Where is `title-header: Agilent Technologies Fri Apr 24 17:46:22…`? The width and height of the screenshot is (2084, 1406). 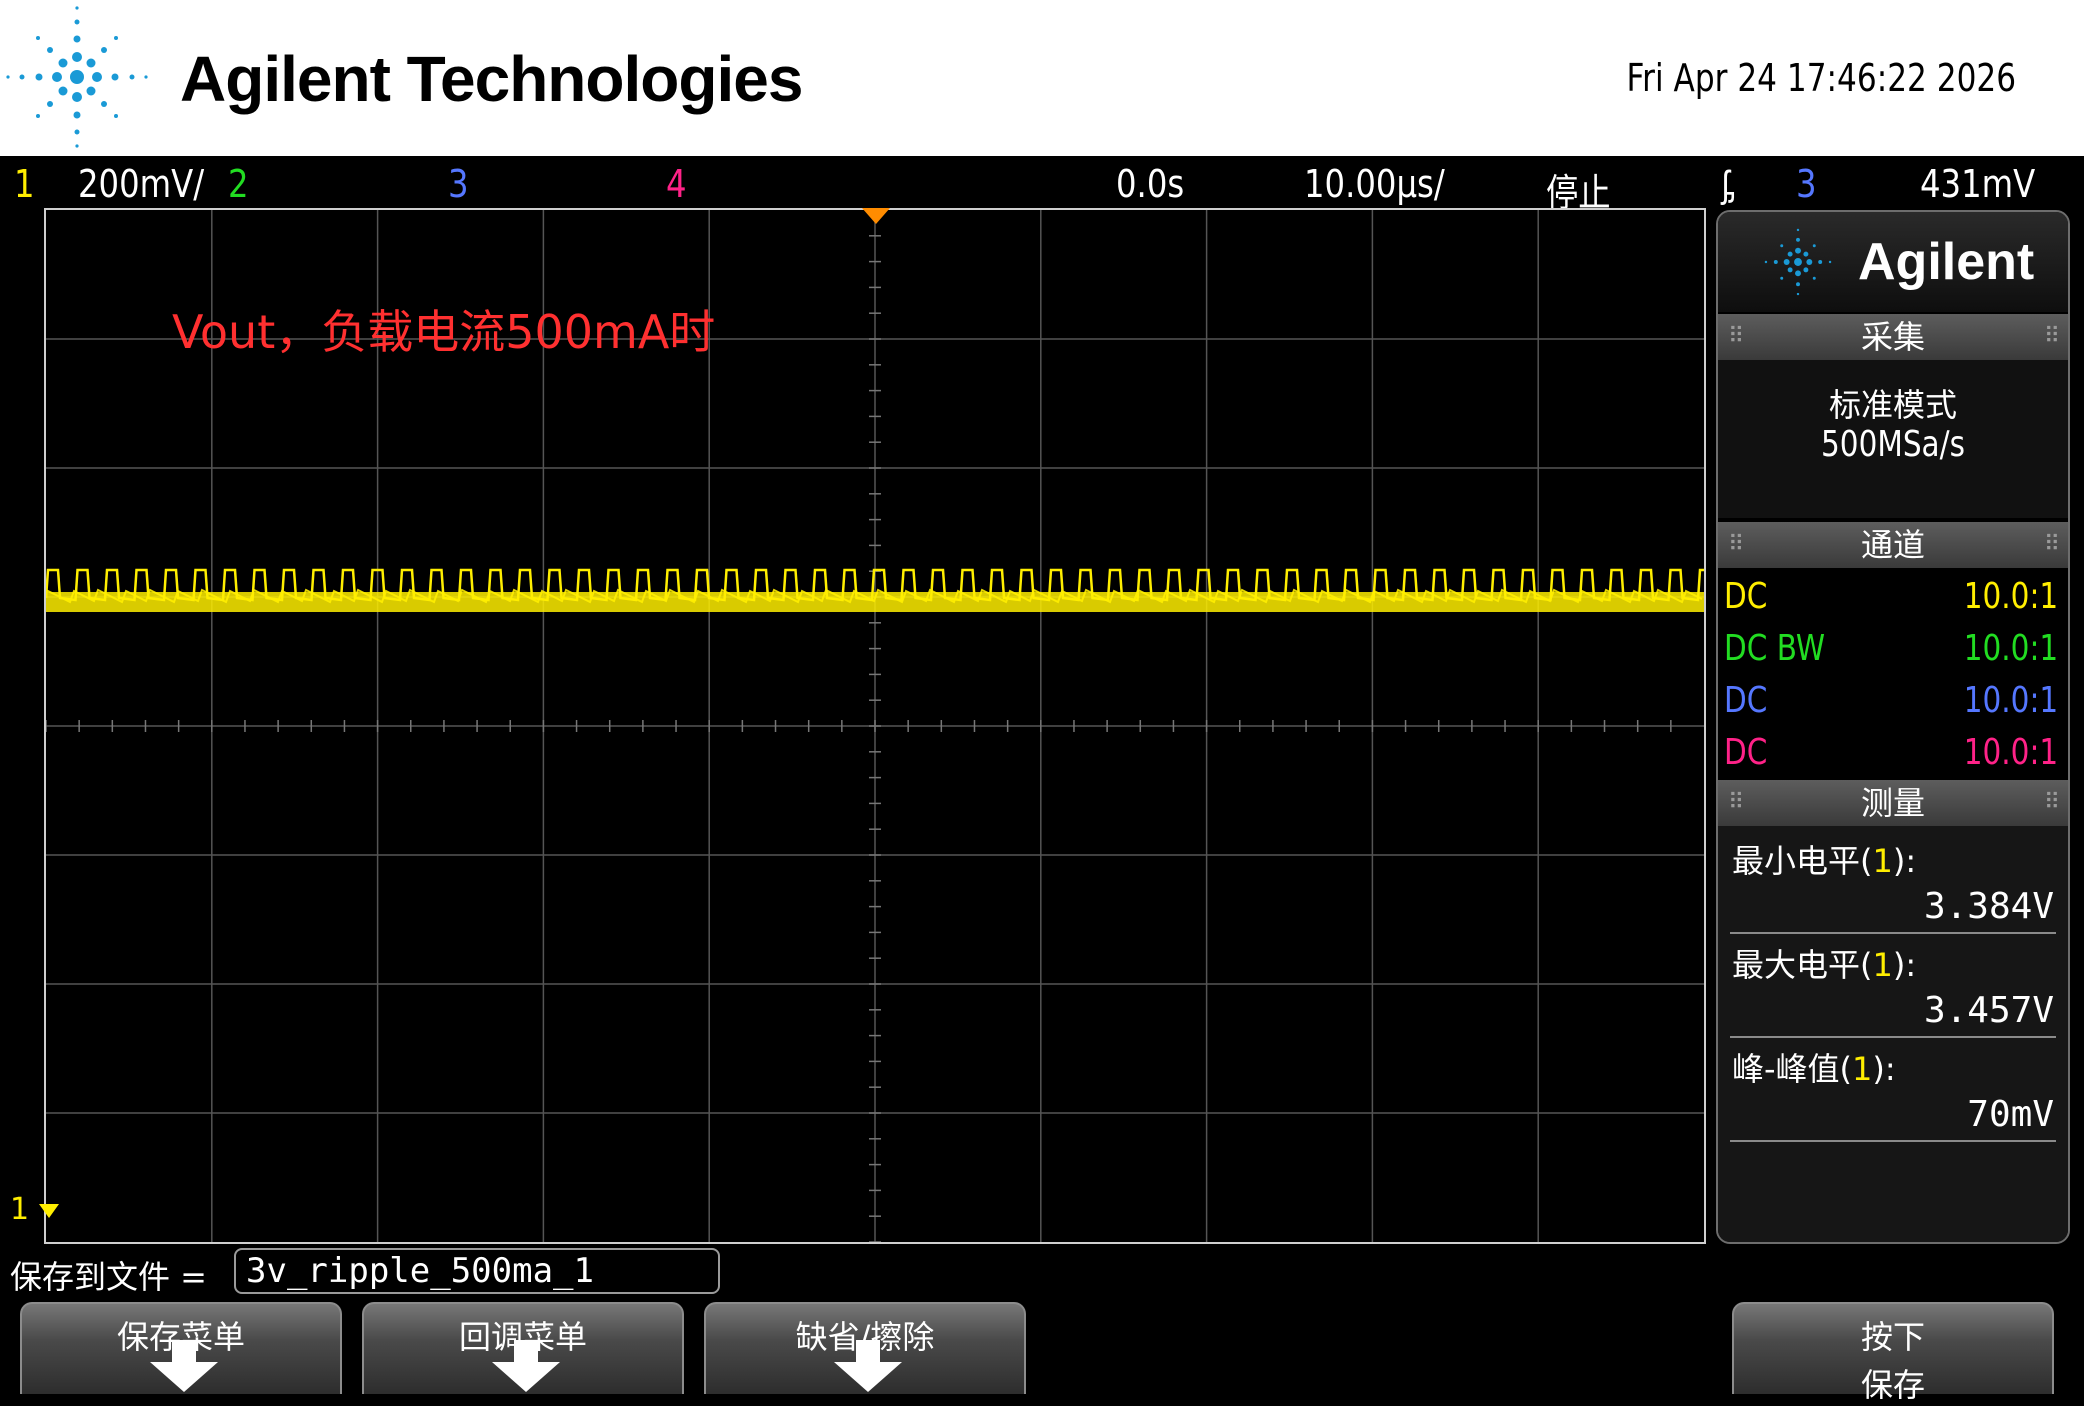
title-header: Agilent Technologies Fri Apr 24 17:46:22… is located at coordinates (1042, 79).